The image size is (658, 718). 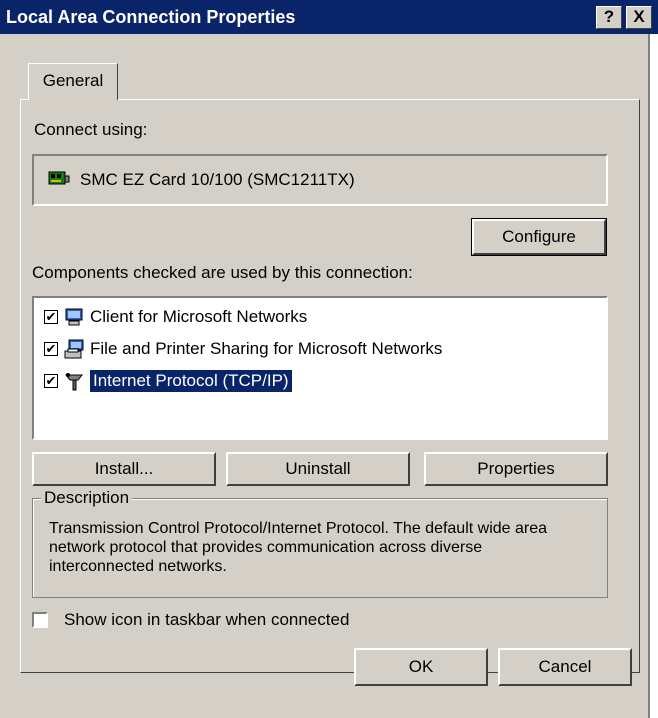 I want to click on show-icon-checkbox, so click(x=40, y=620).